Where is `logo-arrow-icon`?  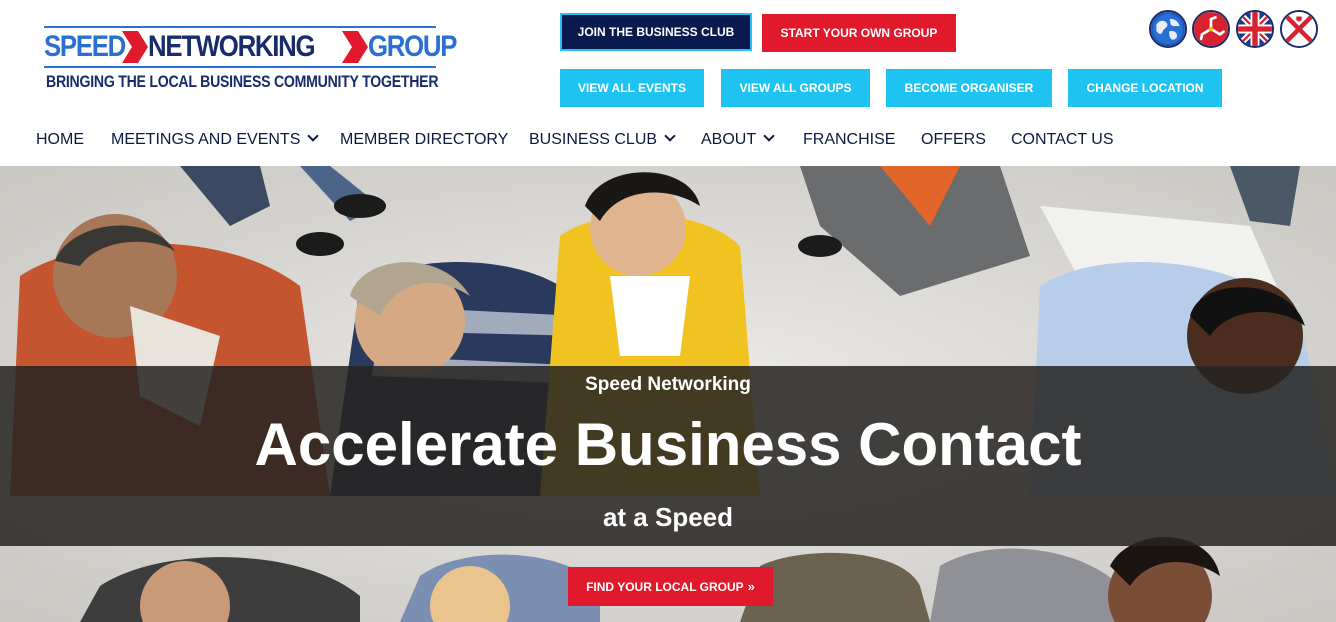 logo-arrow-icon is located at coordinates (355, 47).